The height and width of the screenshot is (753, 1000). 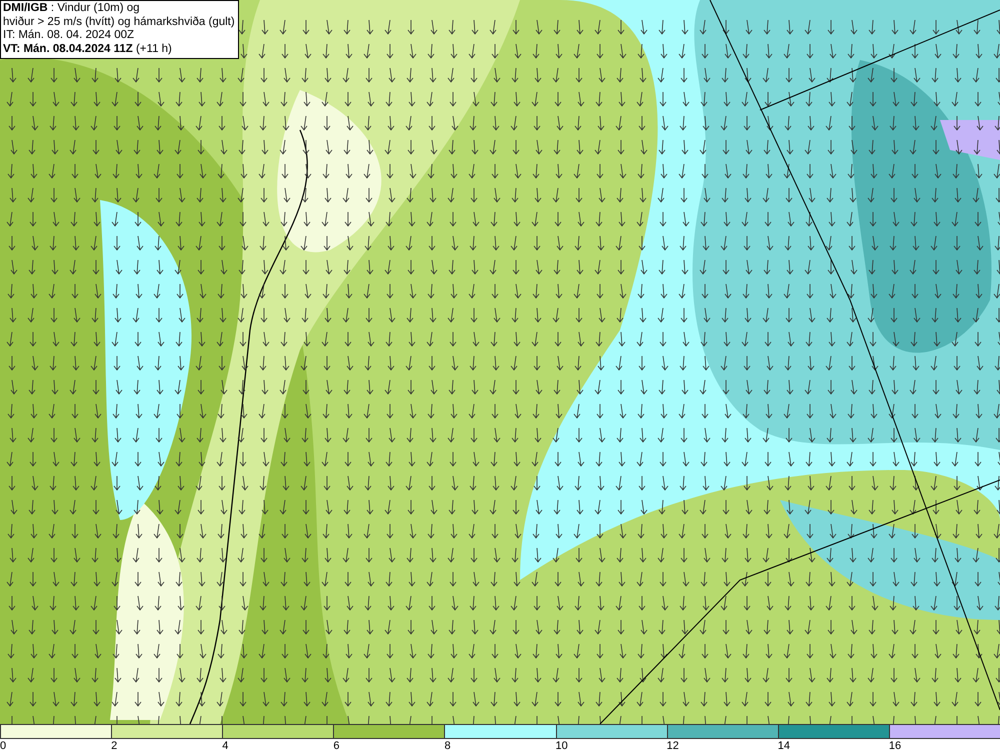 I want to click on legend-tick-label: 4, so click(x=225, y=746).